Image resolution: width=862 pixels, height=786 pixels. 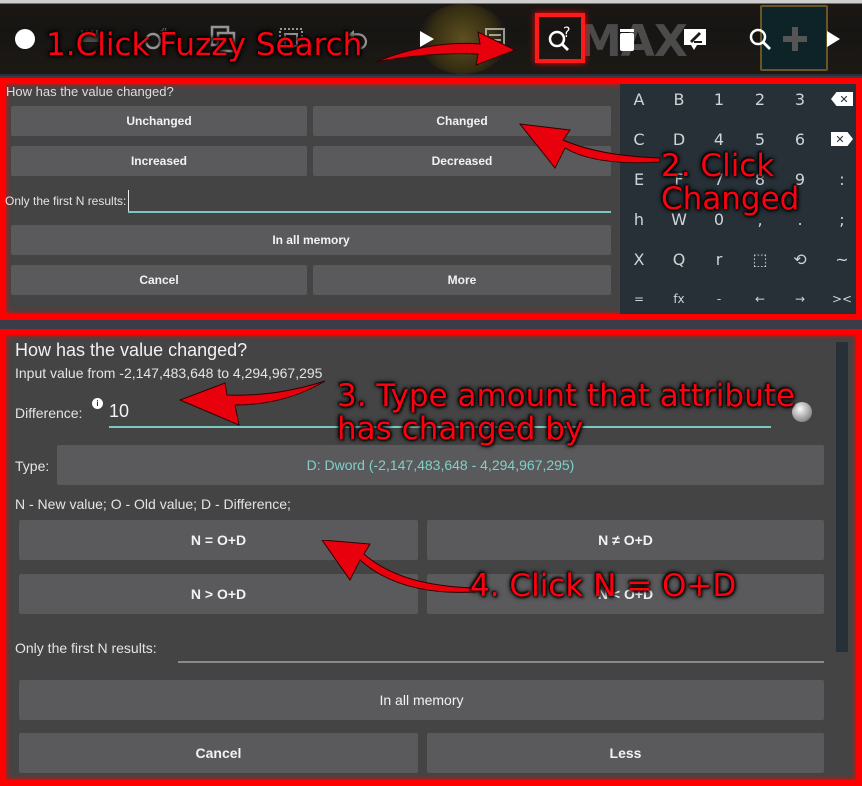 What do you see at coordinates (462, 280) in the screenshot?
I see `more-button: More` at bounding box center [462, 280].